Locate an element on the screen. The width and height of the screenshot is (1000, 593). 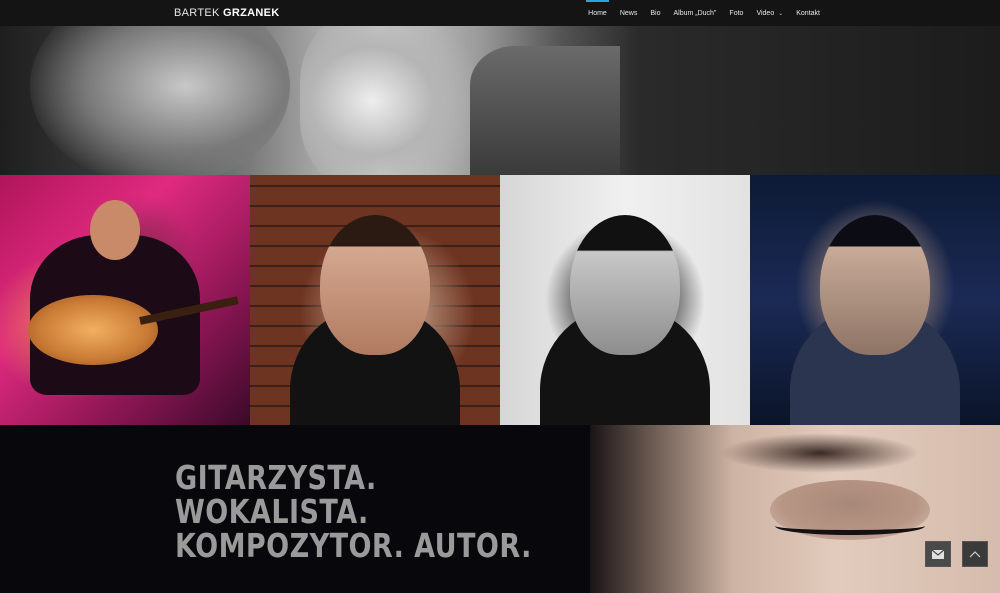
chevron-up-icon is located at coordinates (975, 554).